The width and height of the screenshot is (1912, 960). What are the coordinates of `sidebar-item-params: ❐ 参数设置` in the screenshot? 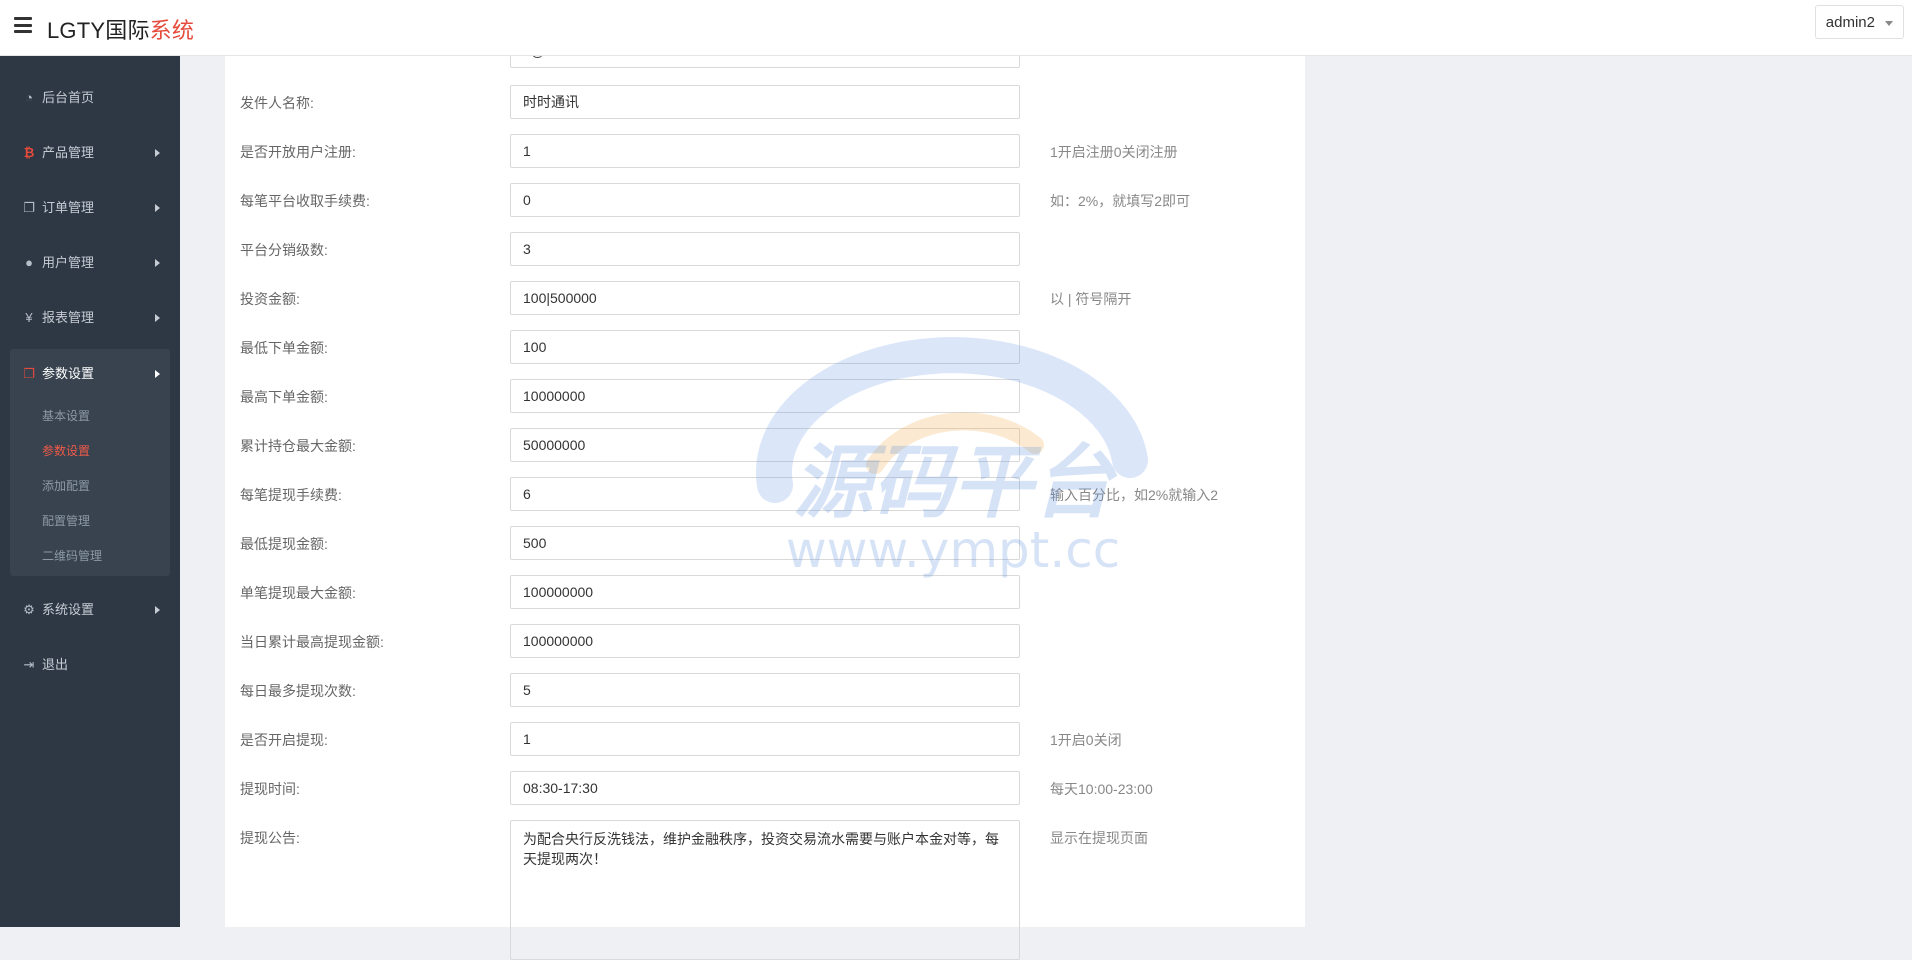 It's located at (90, 374).